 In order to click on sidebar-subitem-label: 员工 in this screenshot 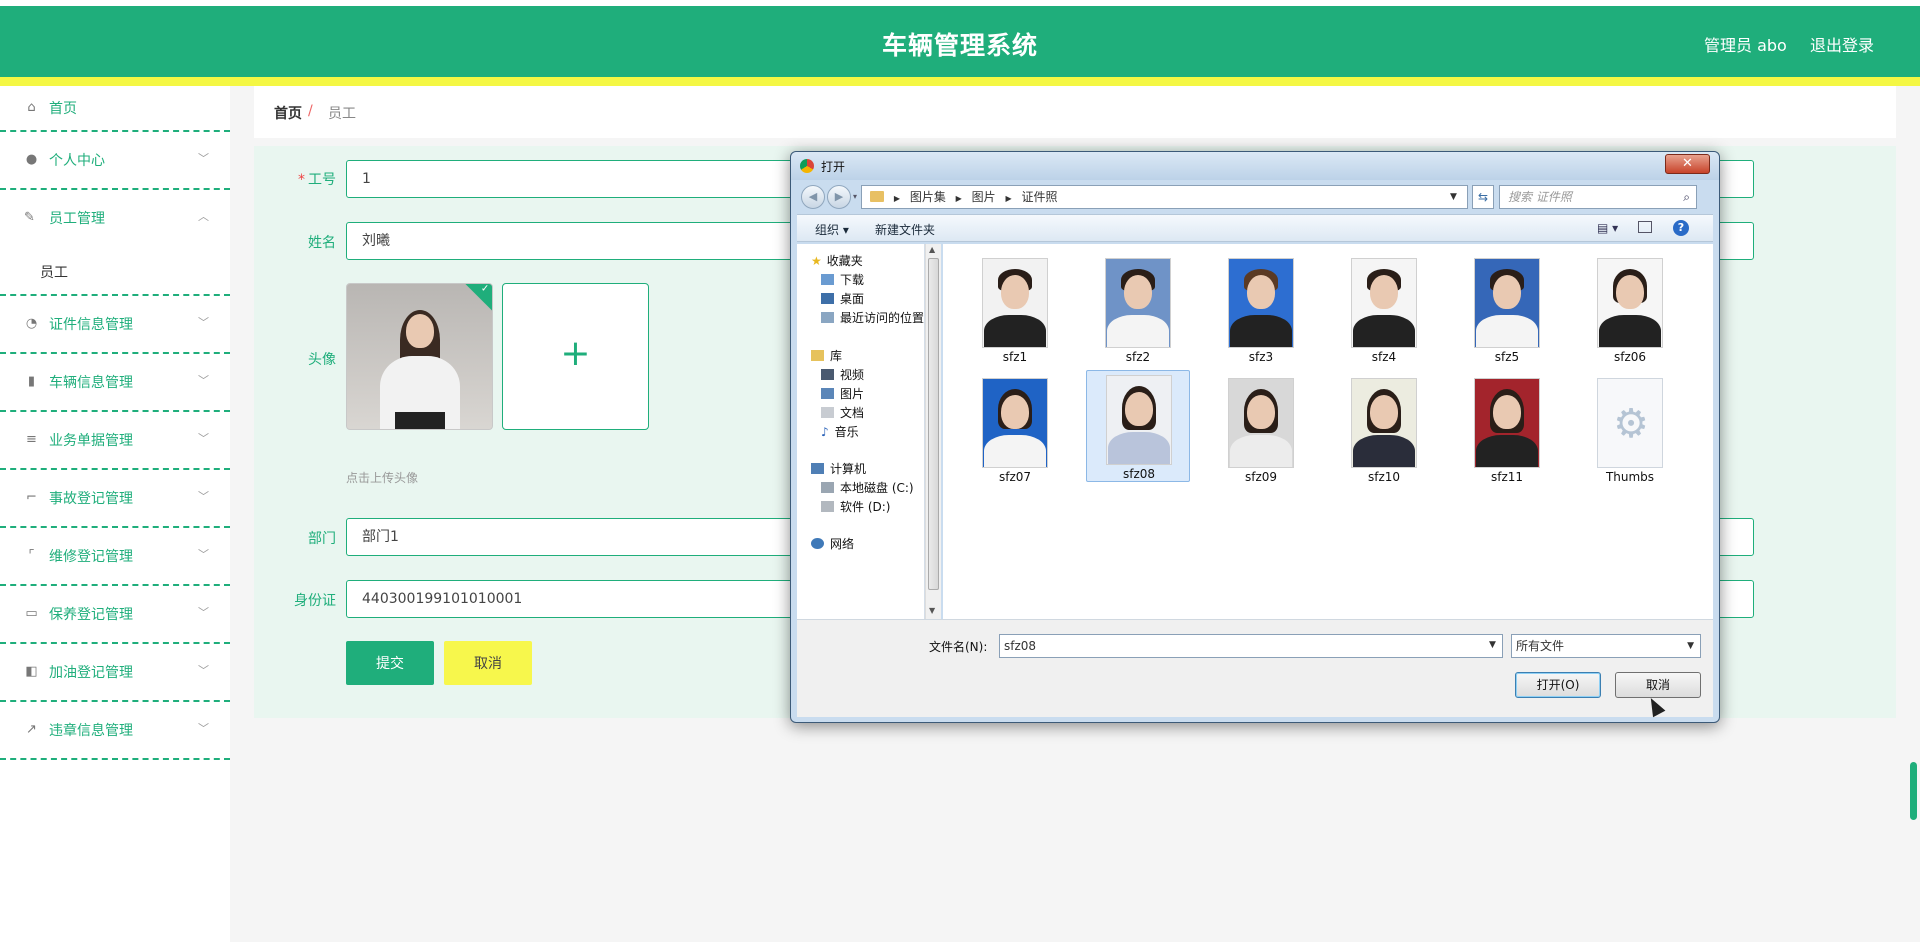, I will do `click(54, 273)`.